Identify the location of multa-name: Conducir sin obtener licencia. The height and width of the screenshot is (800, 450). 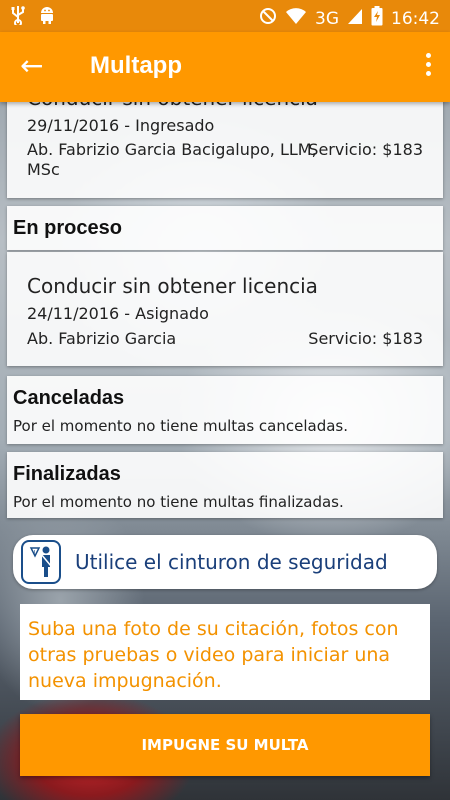
(172, 286).